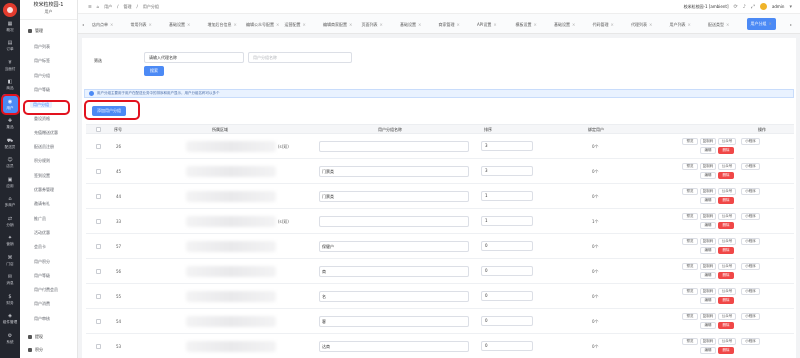  I want to click on order-input: 1, so click(507, 196).